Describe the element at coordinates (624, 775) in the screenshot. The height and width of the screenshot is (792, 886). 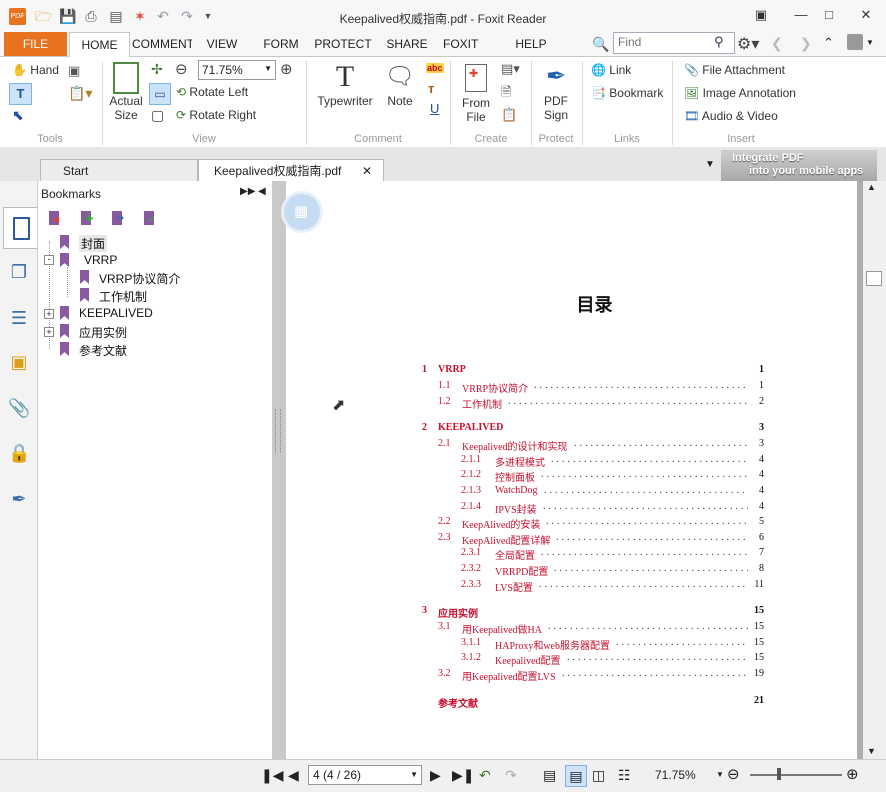
I see `continuous-facing-icon: ☷` at that location.